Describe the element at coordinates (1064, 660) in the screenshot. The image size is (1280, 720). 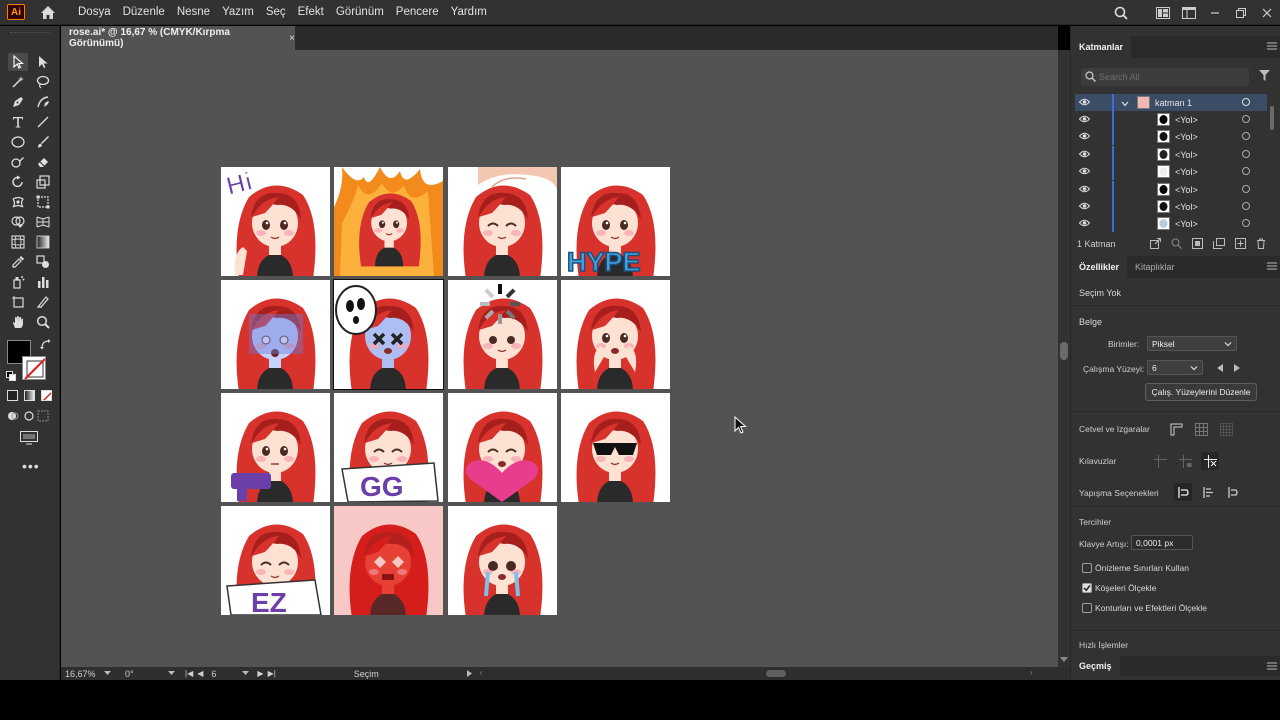
I see `scroll-down-arrow-icon` at that location.